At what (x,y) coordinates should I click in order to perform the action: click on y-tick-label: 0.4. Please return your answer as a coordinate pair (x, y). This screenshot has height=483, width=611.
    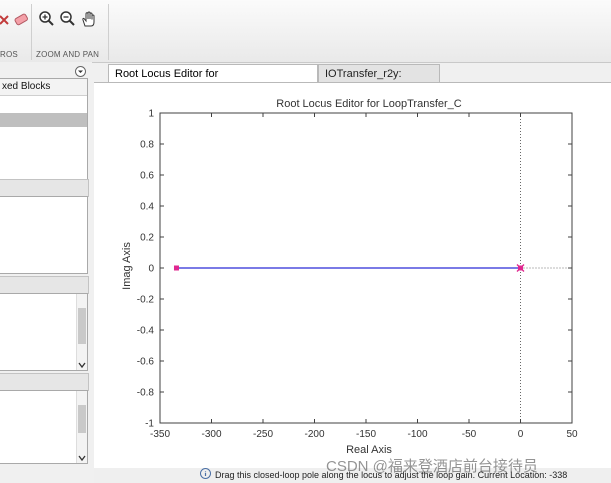
    Looking at the image, I should click on (147, 207).